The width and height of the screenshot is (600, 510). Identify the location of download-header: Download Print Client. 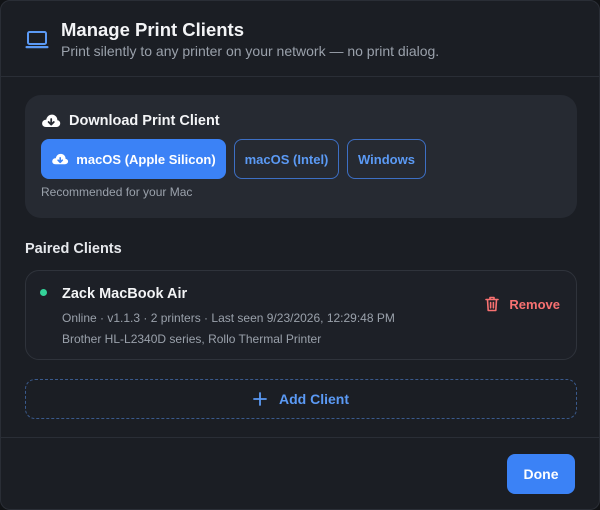
(130, 121).